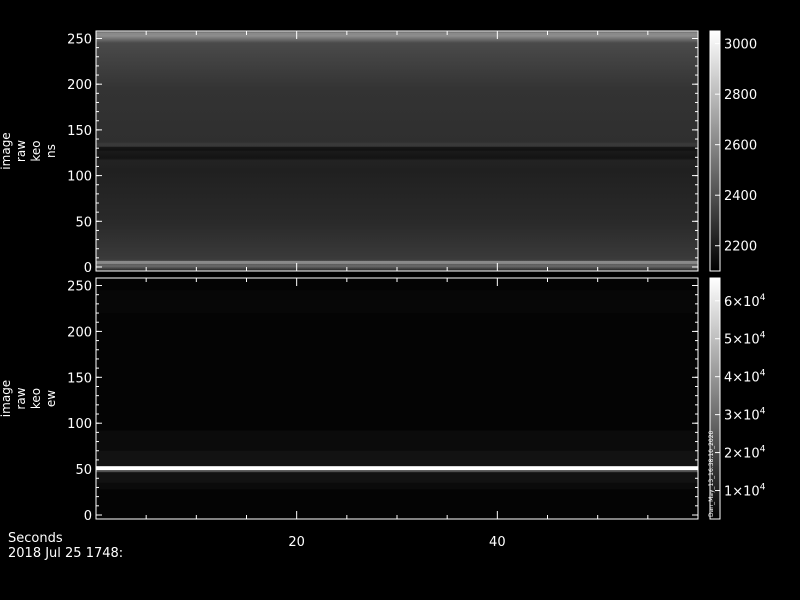 The image size is (800, 600). Describe the element at coordinates (740, 45) in the screenshot. I see `colorbar-tick-label: 3000` at that location.